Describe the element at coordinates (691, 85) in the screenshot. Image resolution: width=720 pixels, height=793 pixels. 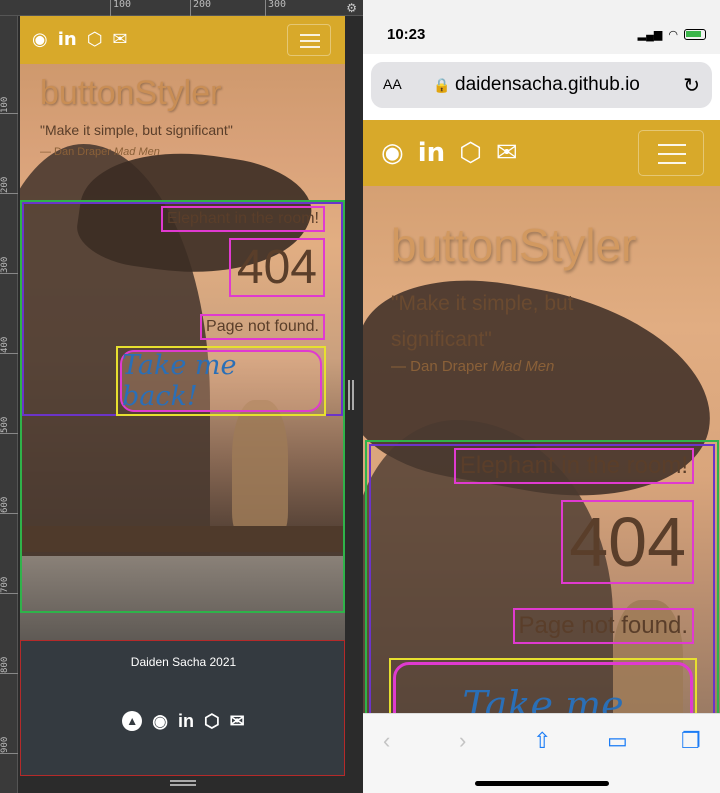
I see `reload-icon: ↻` at that location.